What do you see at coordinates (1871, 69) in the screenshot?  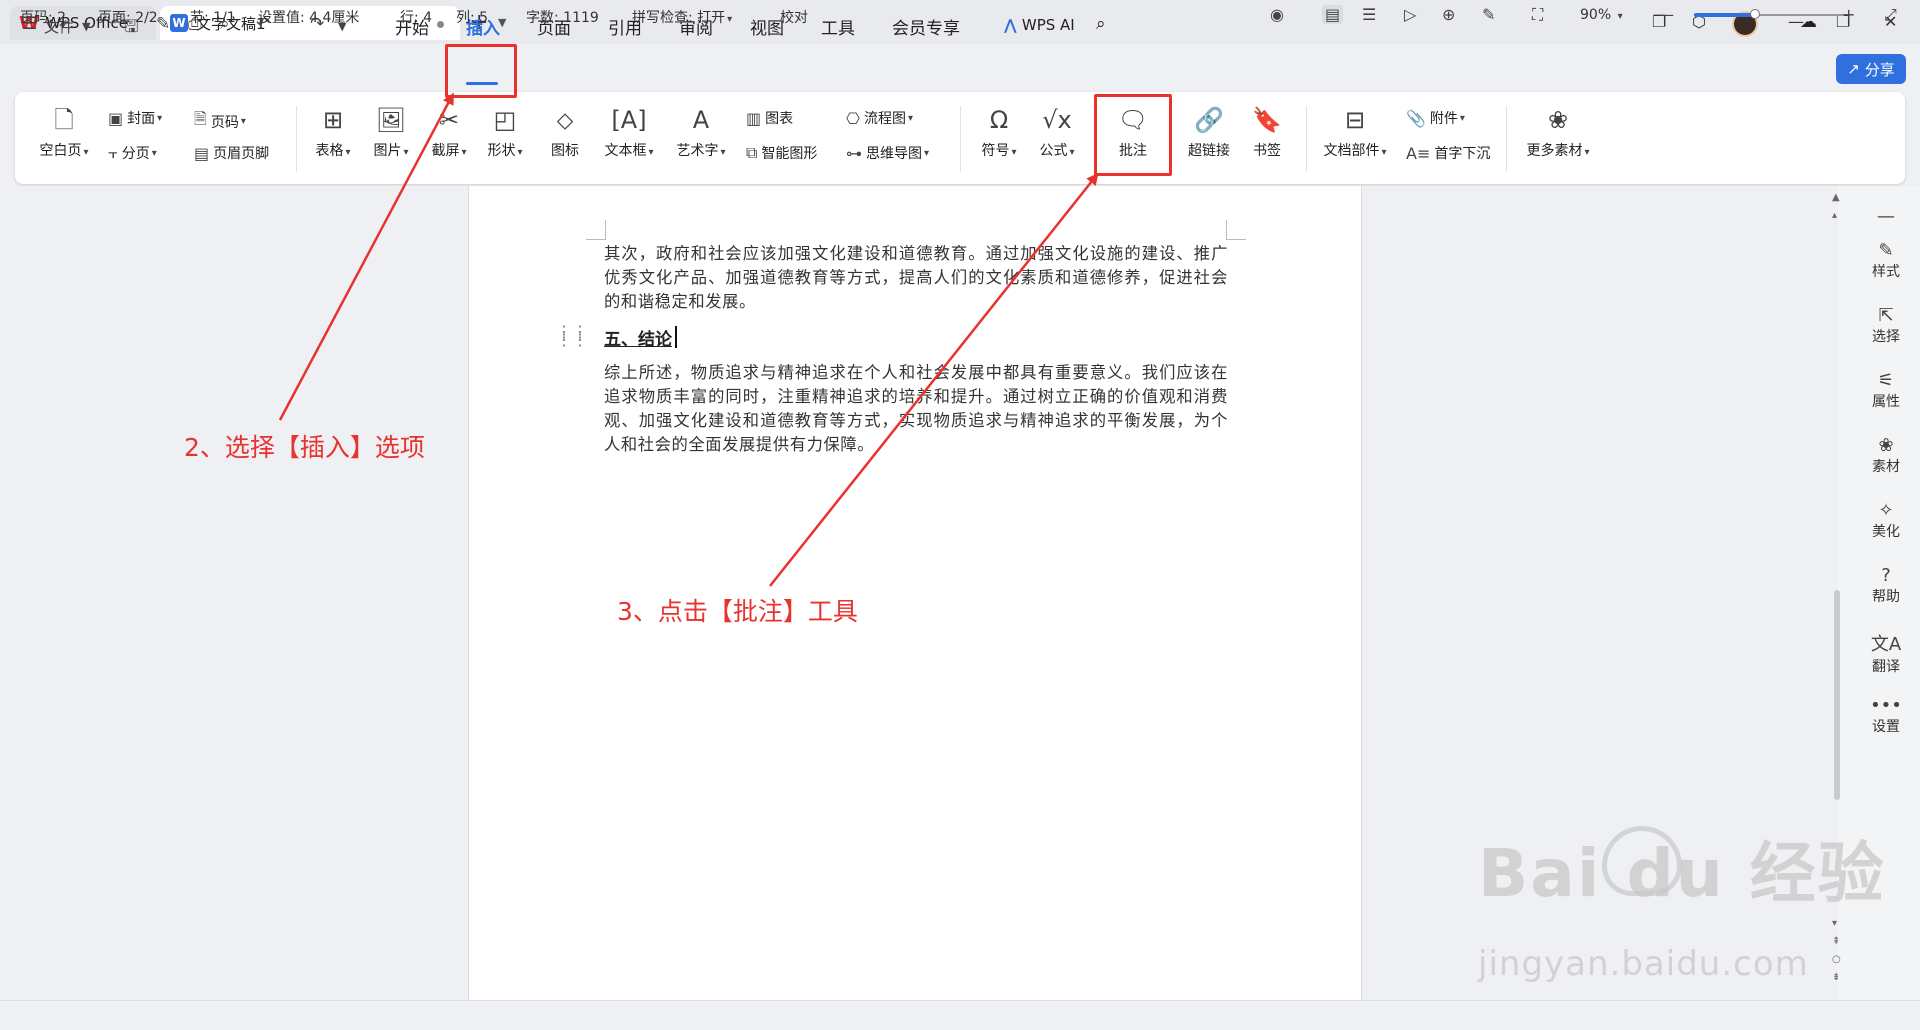 I see `share-button: ↗ 分享` at bounding box center [1871, 69].